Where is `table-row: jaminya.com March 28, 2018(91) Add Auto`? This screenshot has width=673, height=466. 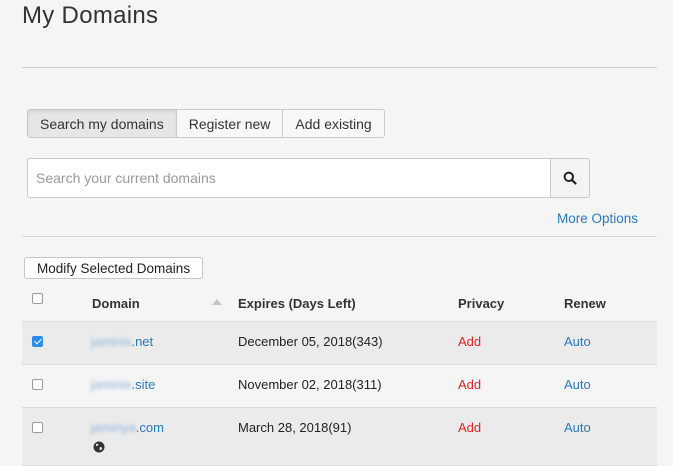
table-row: jaminya.com March 28, 2018(91) Add Auto is located at coordinates (339, 437).